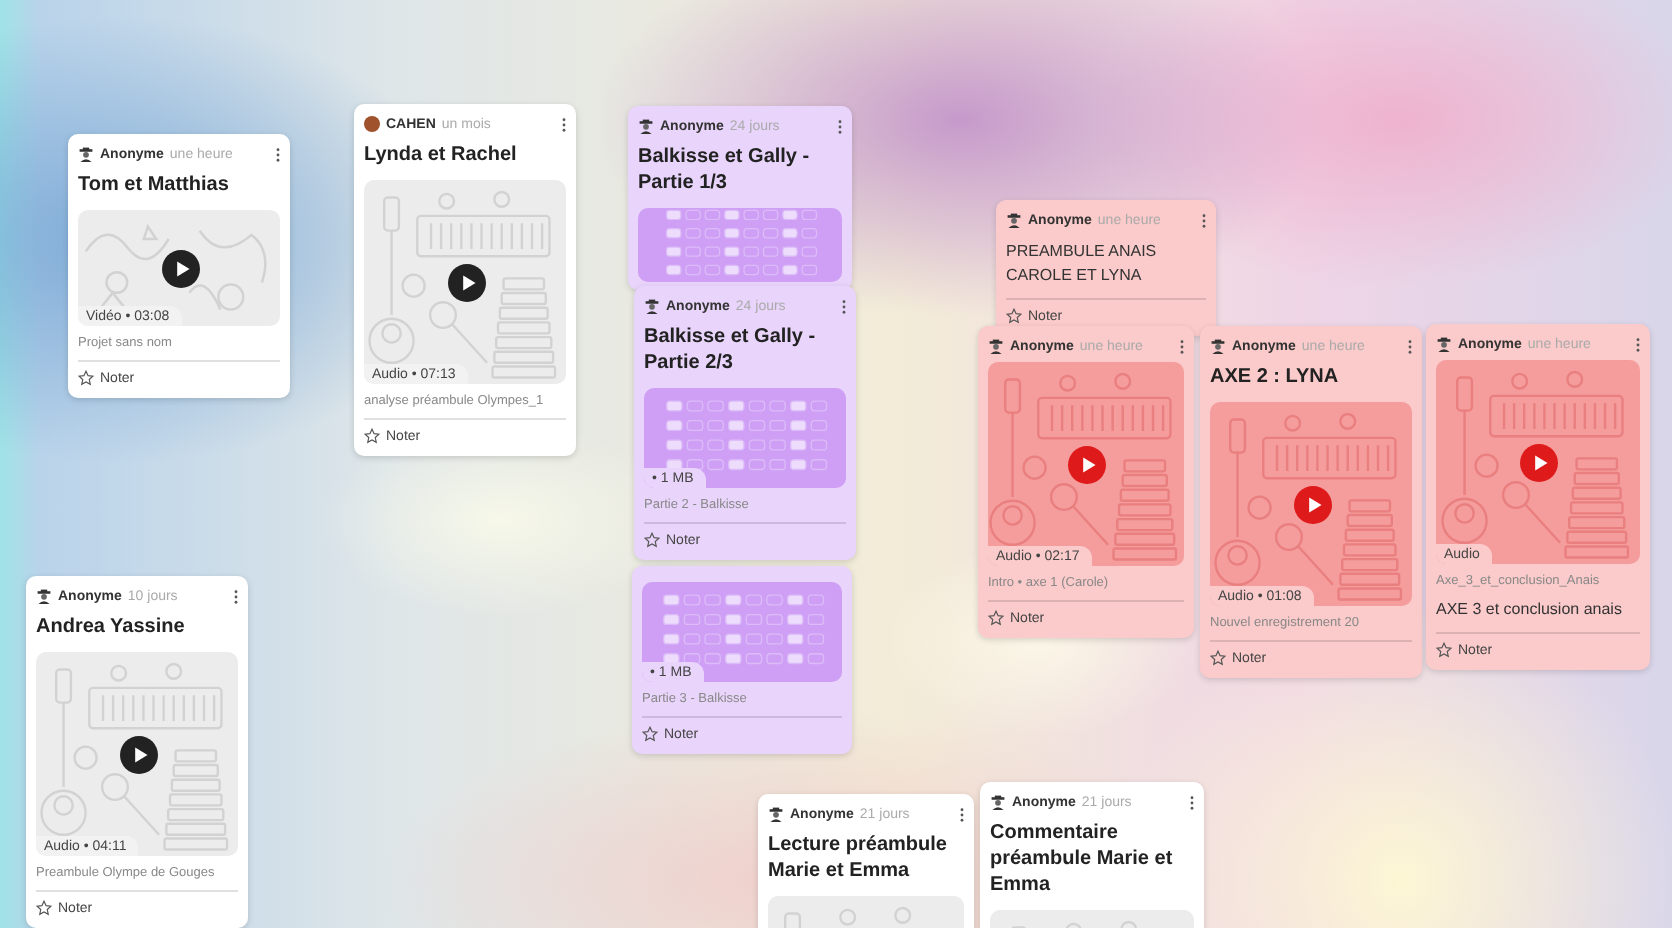  I want to click on post-title: AXE 2 : LYNA, so click(1275, 377).